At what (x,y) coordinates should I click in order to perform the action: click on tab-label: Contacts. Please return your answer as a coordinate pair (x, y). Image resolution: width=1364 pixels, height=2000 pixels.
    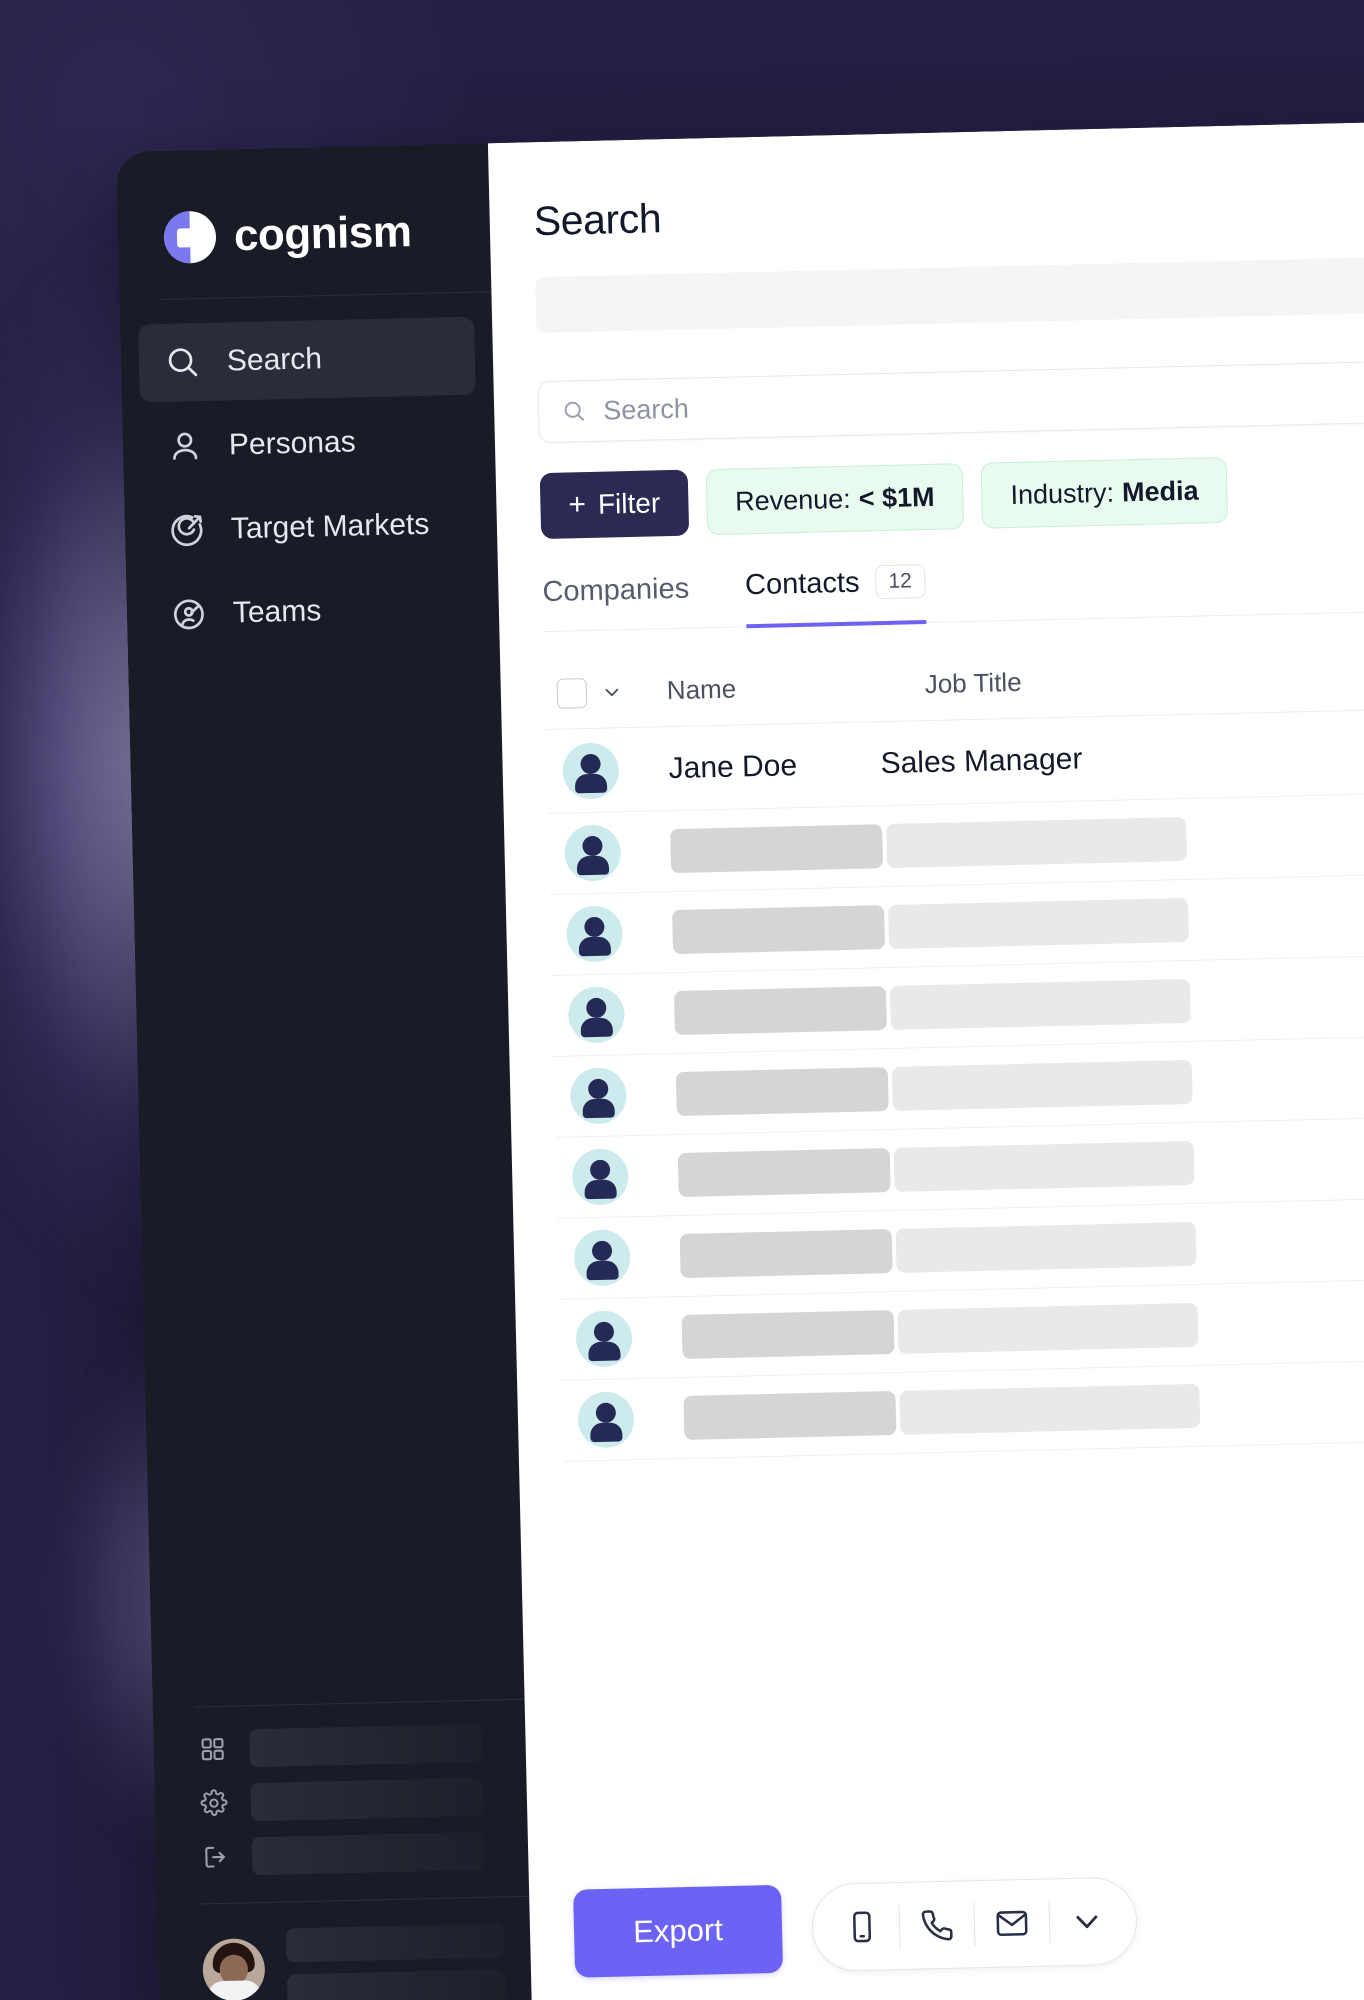
    Looking at the image, I should click on (802, 583).